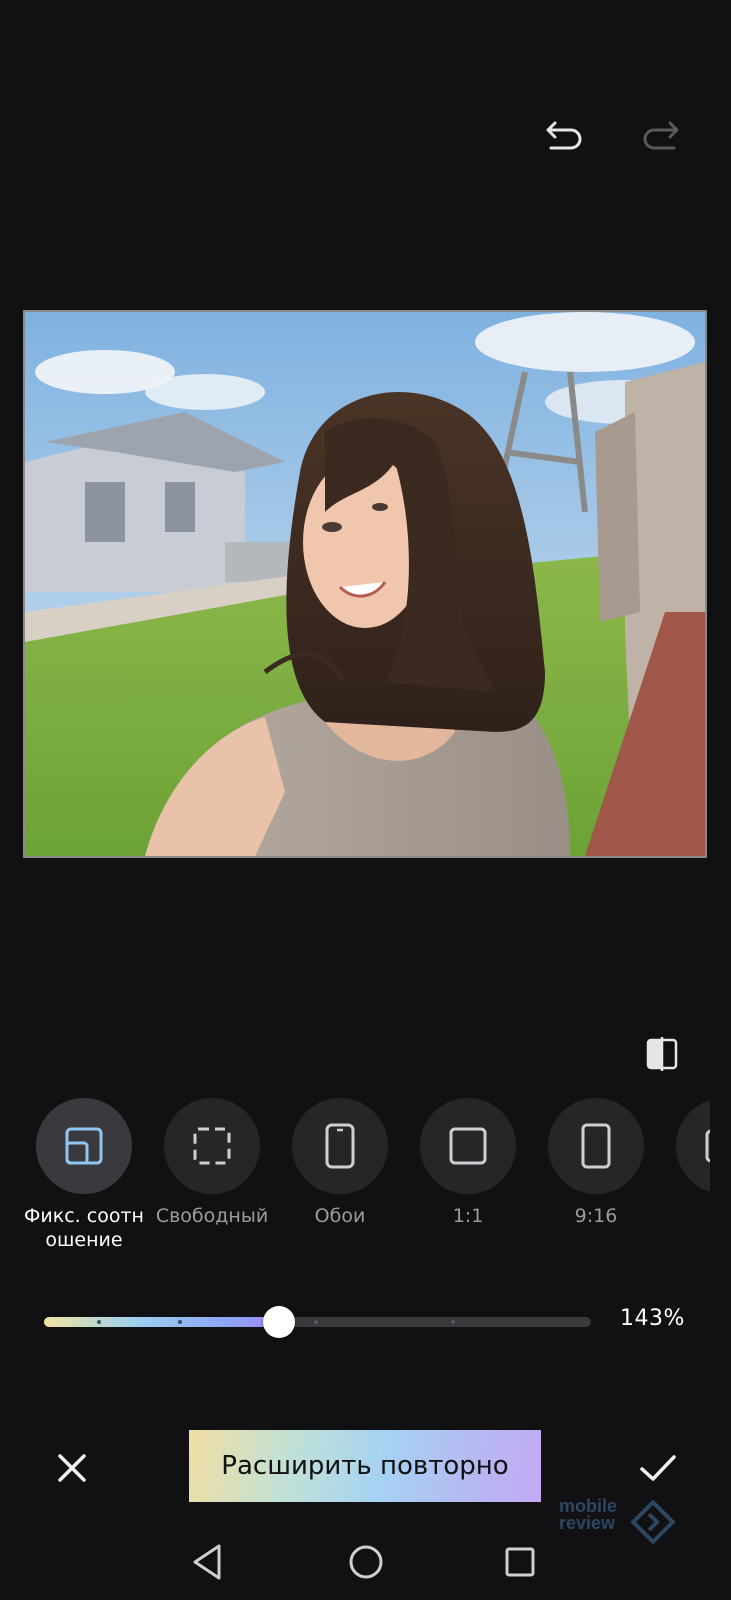 The height and width of the screenshot is (1600, 731). Describe the element at coordinates (365, 1466) in the screenshot. I see `expand-again-button: Расширить повторно` at that location.